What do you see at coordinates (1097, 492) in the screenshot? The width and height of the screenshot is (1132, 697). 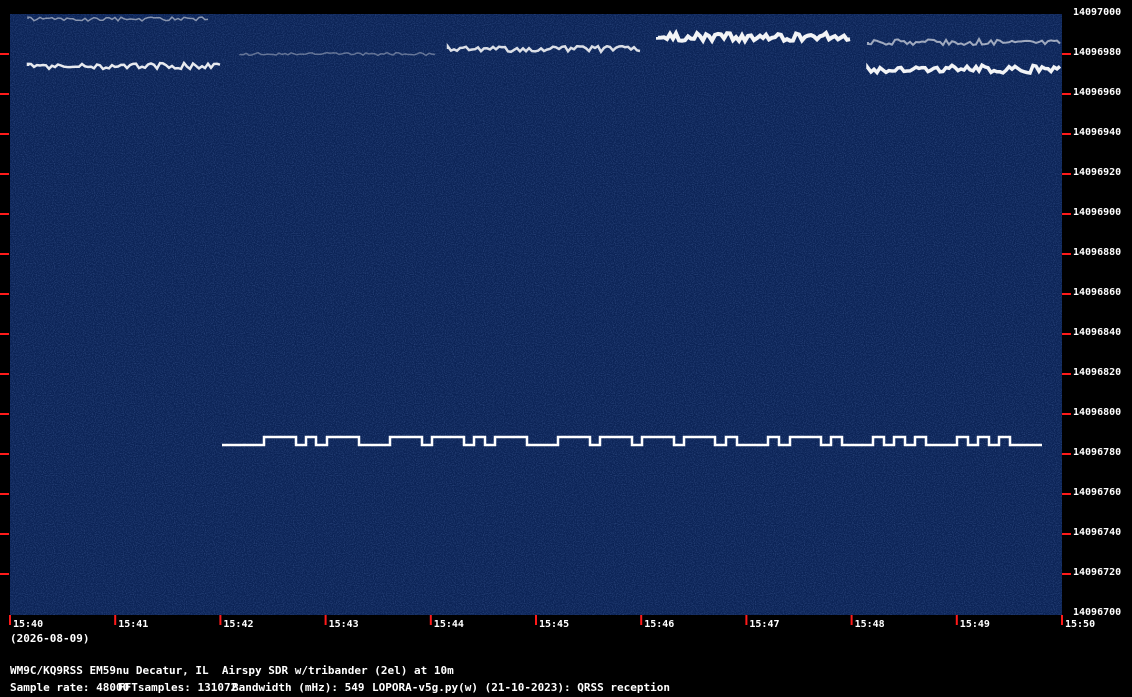 I see `frequency-label: 14096760` at bounding box center [1097, 492].